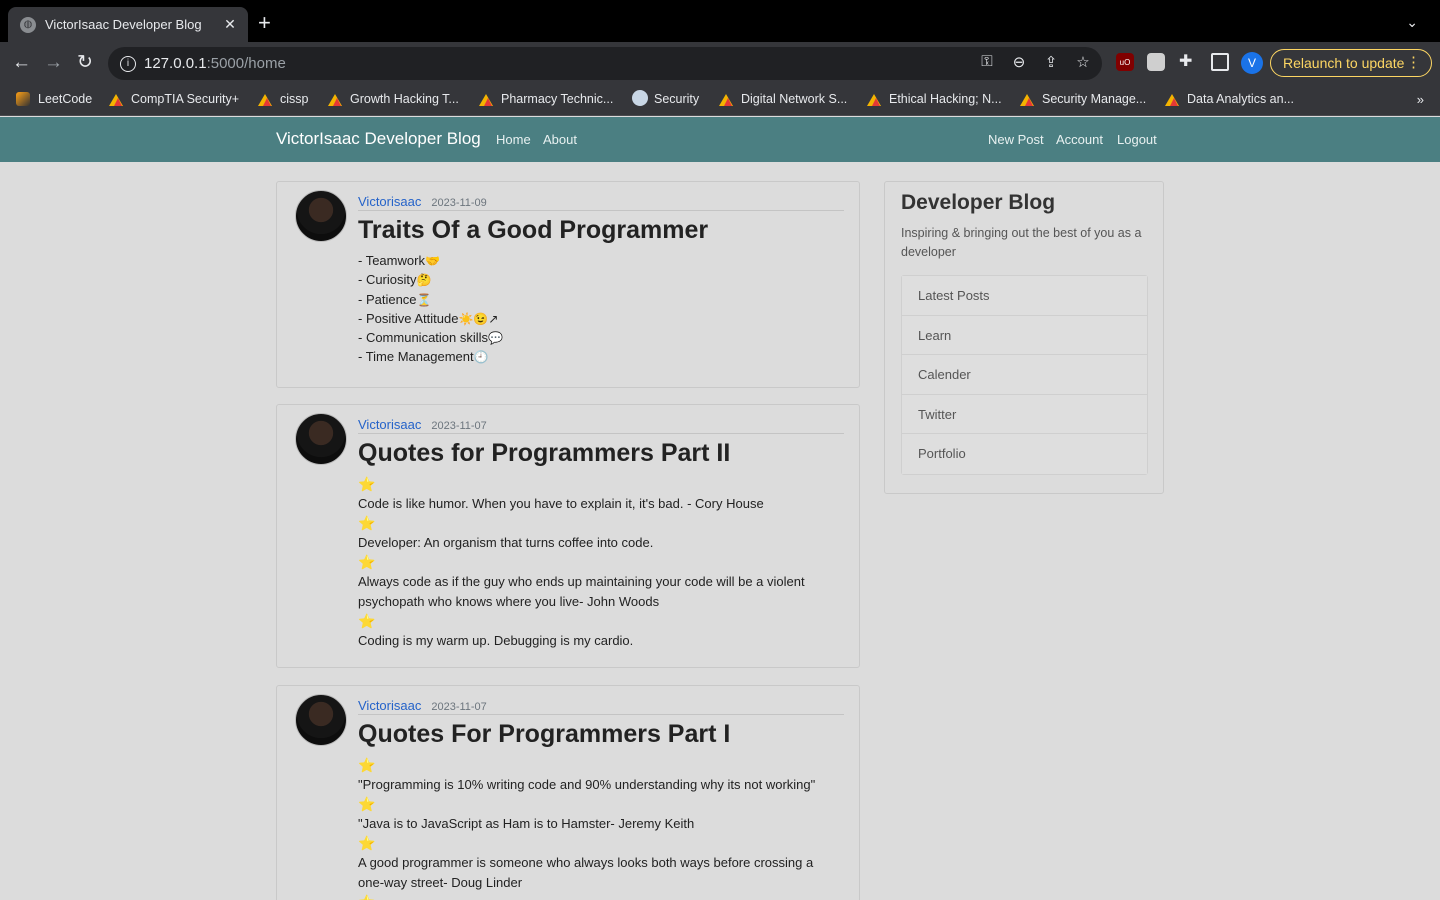 The height and width of the screenshot is (900, 1440). What do you see at coordinates (428, 318) in the screenshot?
I see `post-line: - Positive Attitude☀️😉↗` at bounding box center [428, 318].